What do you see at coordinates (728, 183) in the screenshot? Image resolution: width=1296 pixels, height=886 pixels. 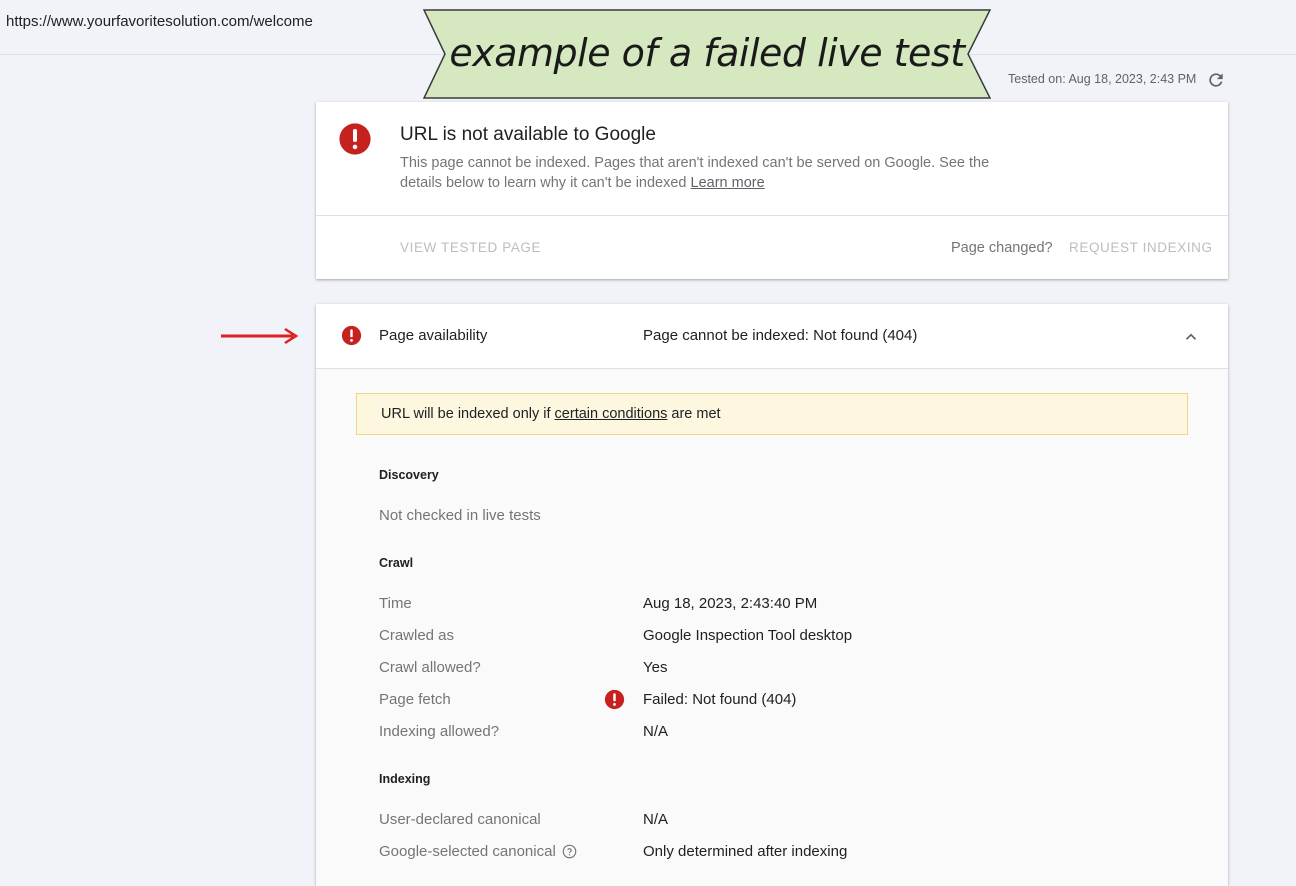 I see `learn-more-link: Learn more` at bounding box center [728, 183].